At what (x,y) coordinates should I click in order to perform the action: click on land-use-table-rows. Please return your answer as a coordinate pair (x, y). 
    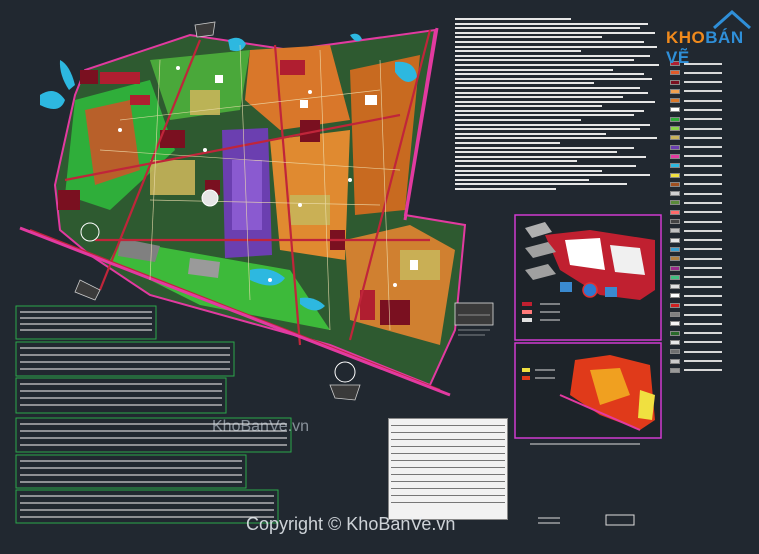
    Looking at the image, I should click on (153, 414).